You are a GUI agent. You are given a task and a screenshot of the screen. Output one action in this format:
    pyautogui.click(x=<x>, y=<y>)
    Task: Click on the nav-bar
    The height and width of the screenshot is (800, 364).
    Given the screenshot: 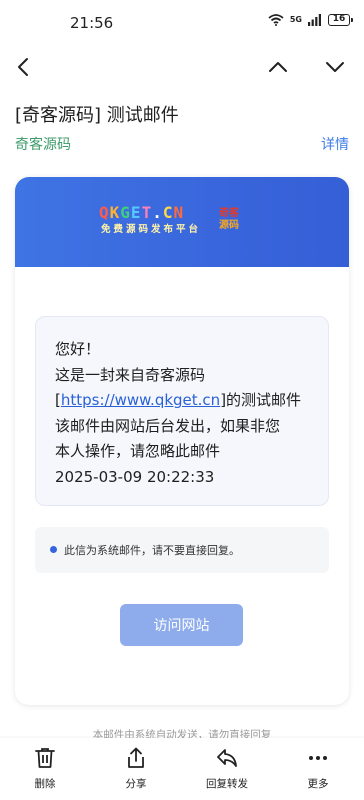 What is the action you would take?
    pyautogui.click(x=182, y=66)
    